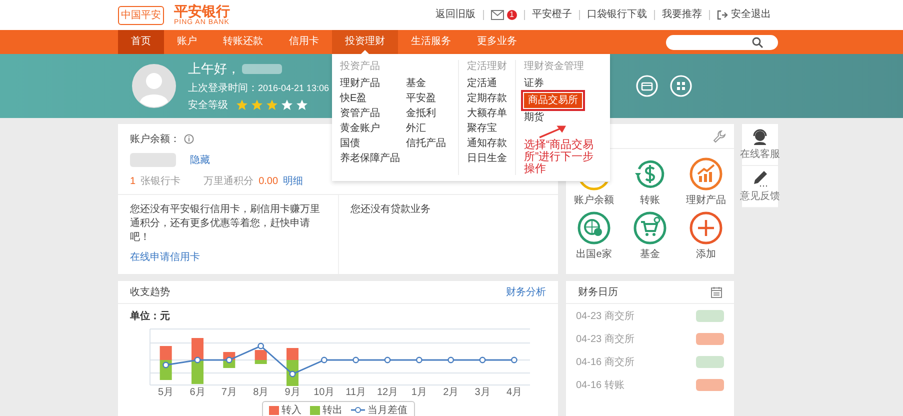 The width and height of the screenshot is (903, 416). I want to click on brand-name: 平安银行, so click(202, 11).